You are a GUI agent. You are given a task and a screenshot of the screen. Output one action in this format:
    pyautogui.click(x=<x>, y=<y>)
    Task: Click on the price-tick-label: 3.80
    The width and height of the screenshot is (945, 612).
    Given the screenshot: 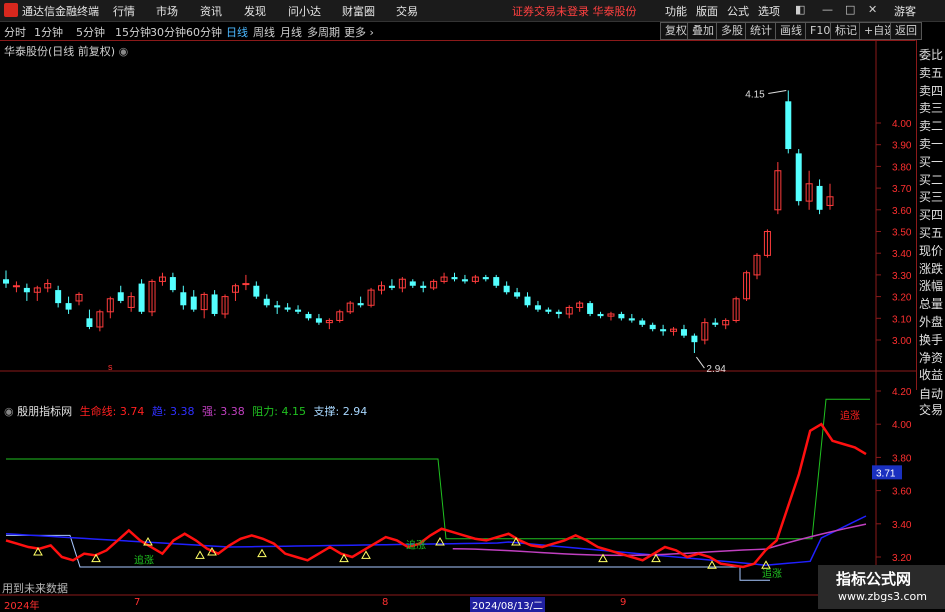 What is the action you would take?
    pyautogui.click(x=902, y=167)
    